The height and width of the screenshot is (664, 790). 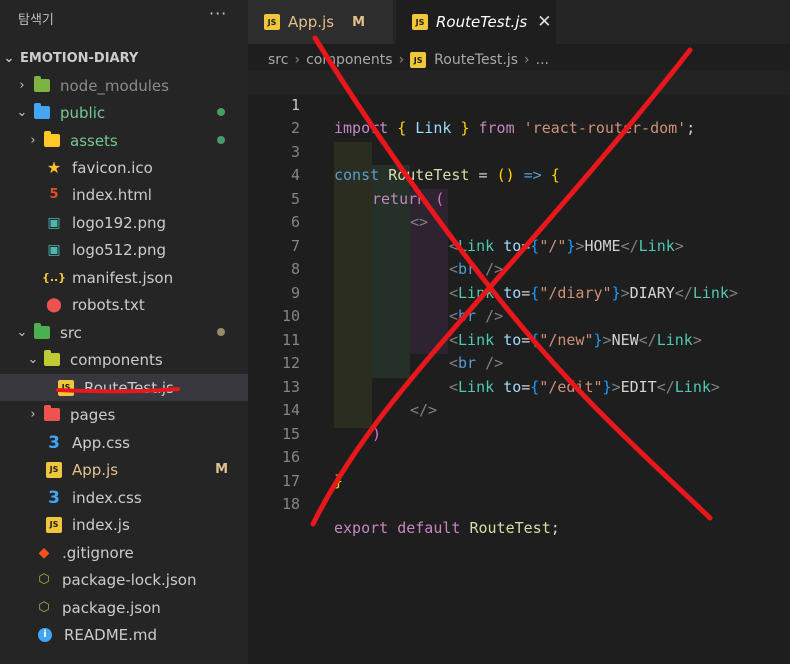 What do you see at coordinates (108, 304) in the screenshot?
I see `tree-item-label: robots.txt` at bounding box center [108, 304].